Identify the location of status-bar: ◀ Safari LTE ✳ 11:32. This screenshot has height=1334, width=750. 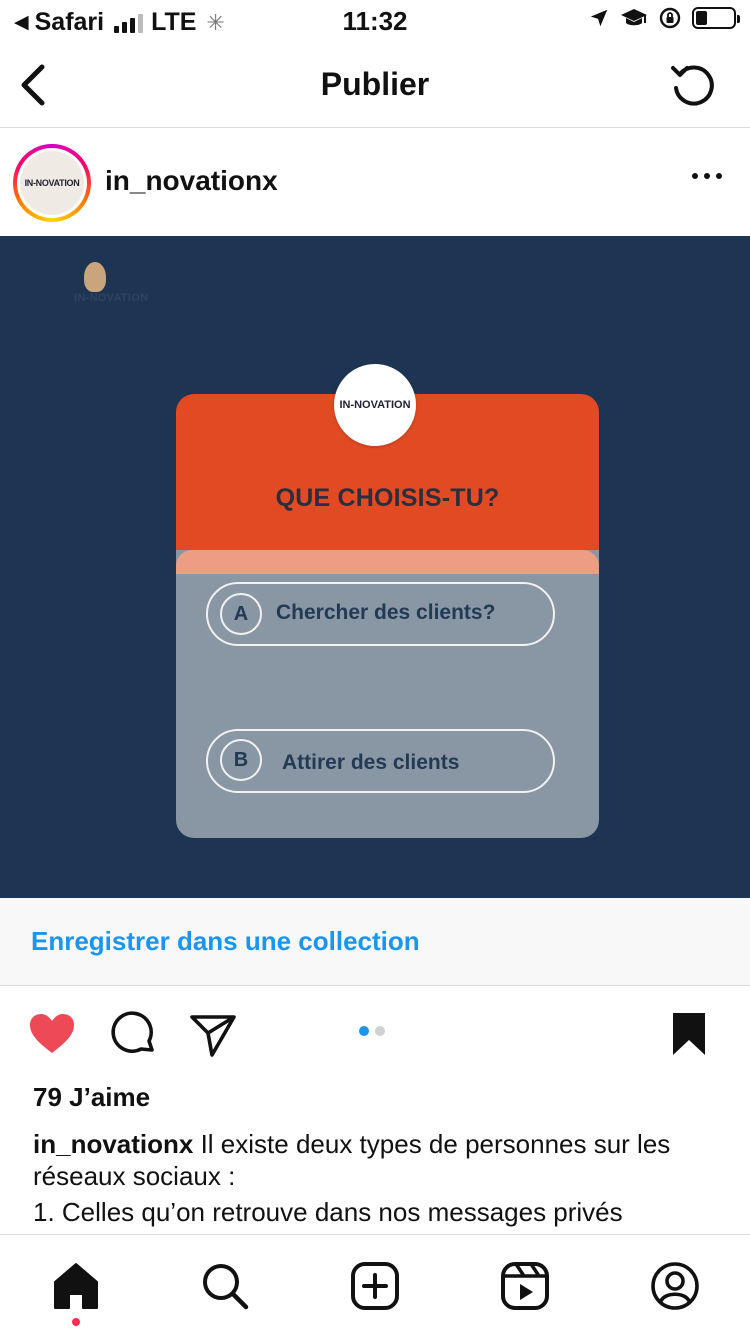
(375, 22).